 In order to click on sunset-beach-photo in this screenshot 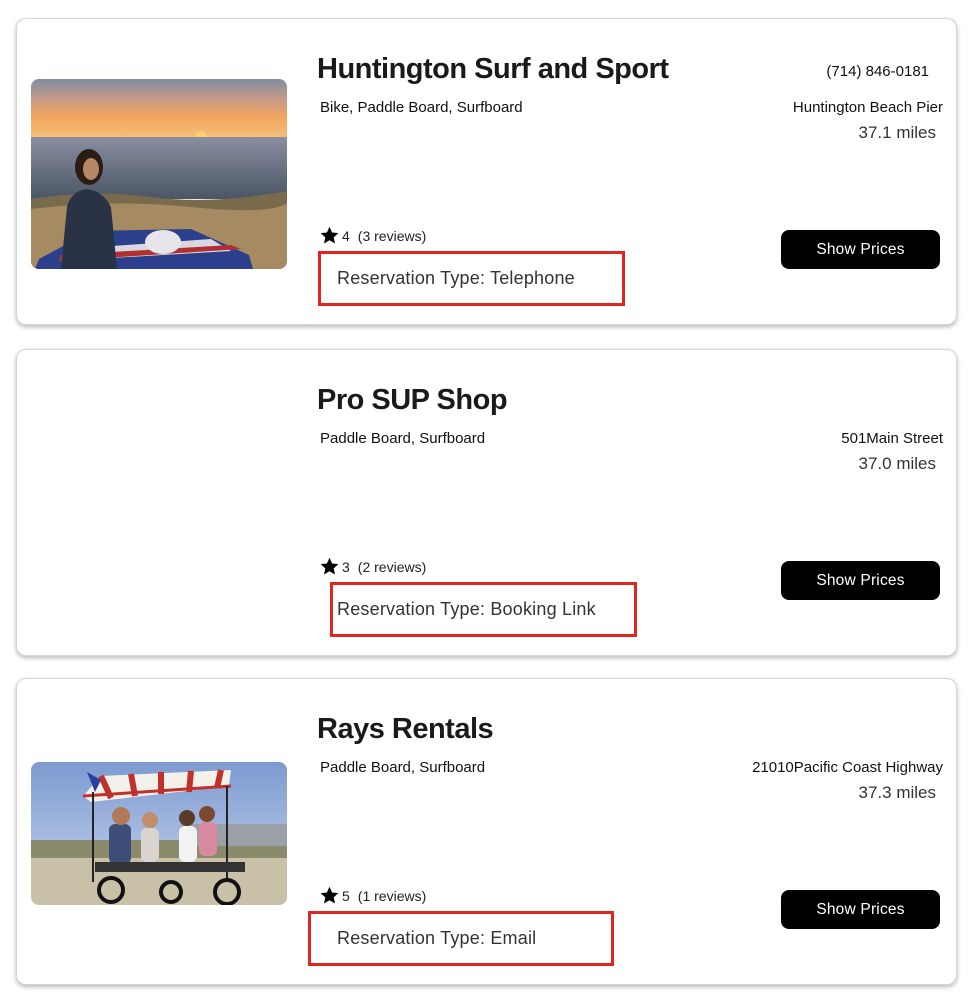, I will do `click(159, 174)`.